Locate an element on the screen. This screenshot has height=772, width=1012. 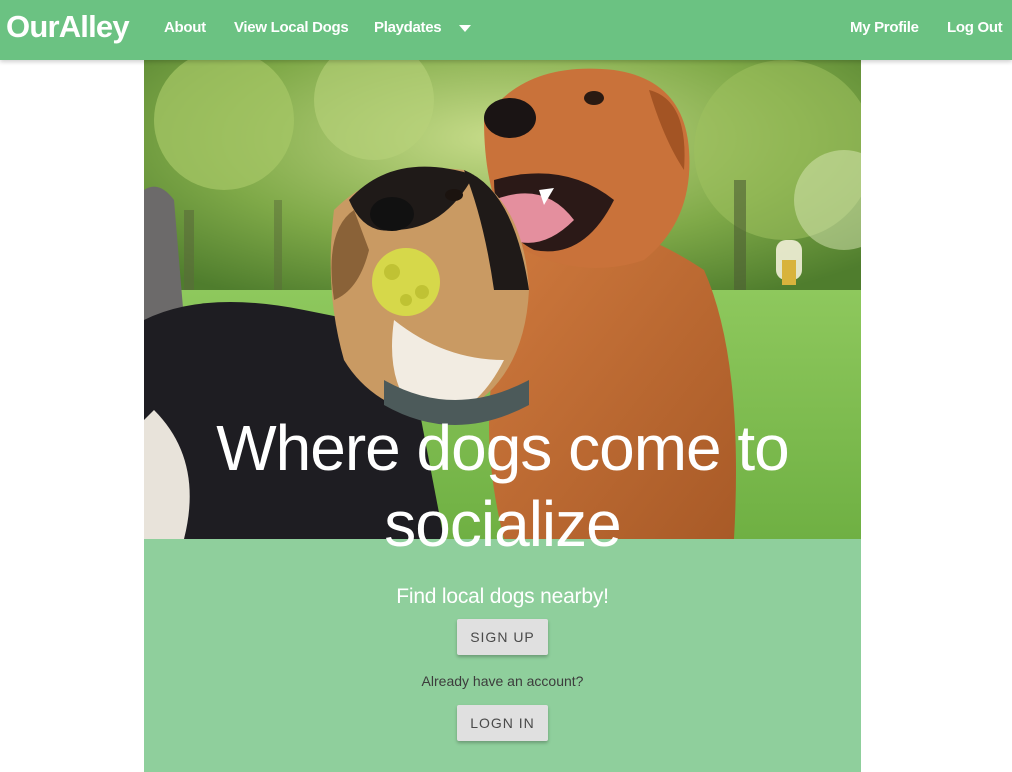
nav-log-out-link: Log Out is located at coordinates (975, 27).